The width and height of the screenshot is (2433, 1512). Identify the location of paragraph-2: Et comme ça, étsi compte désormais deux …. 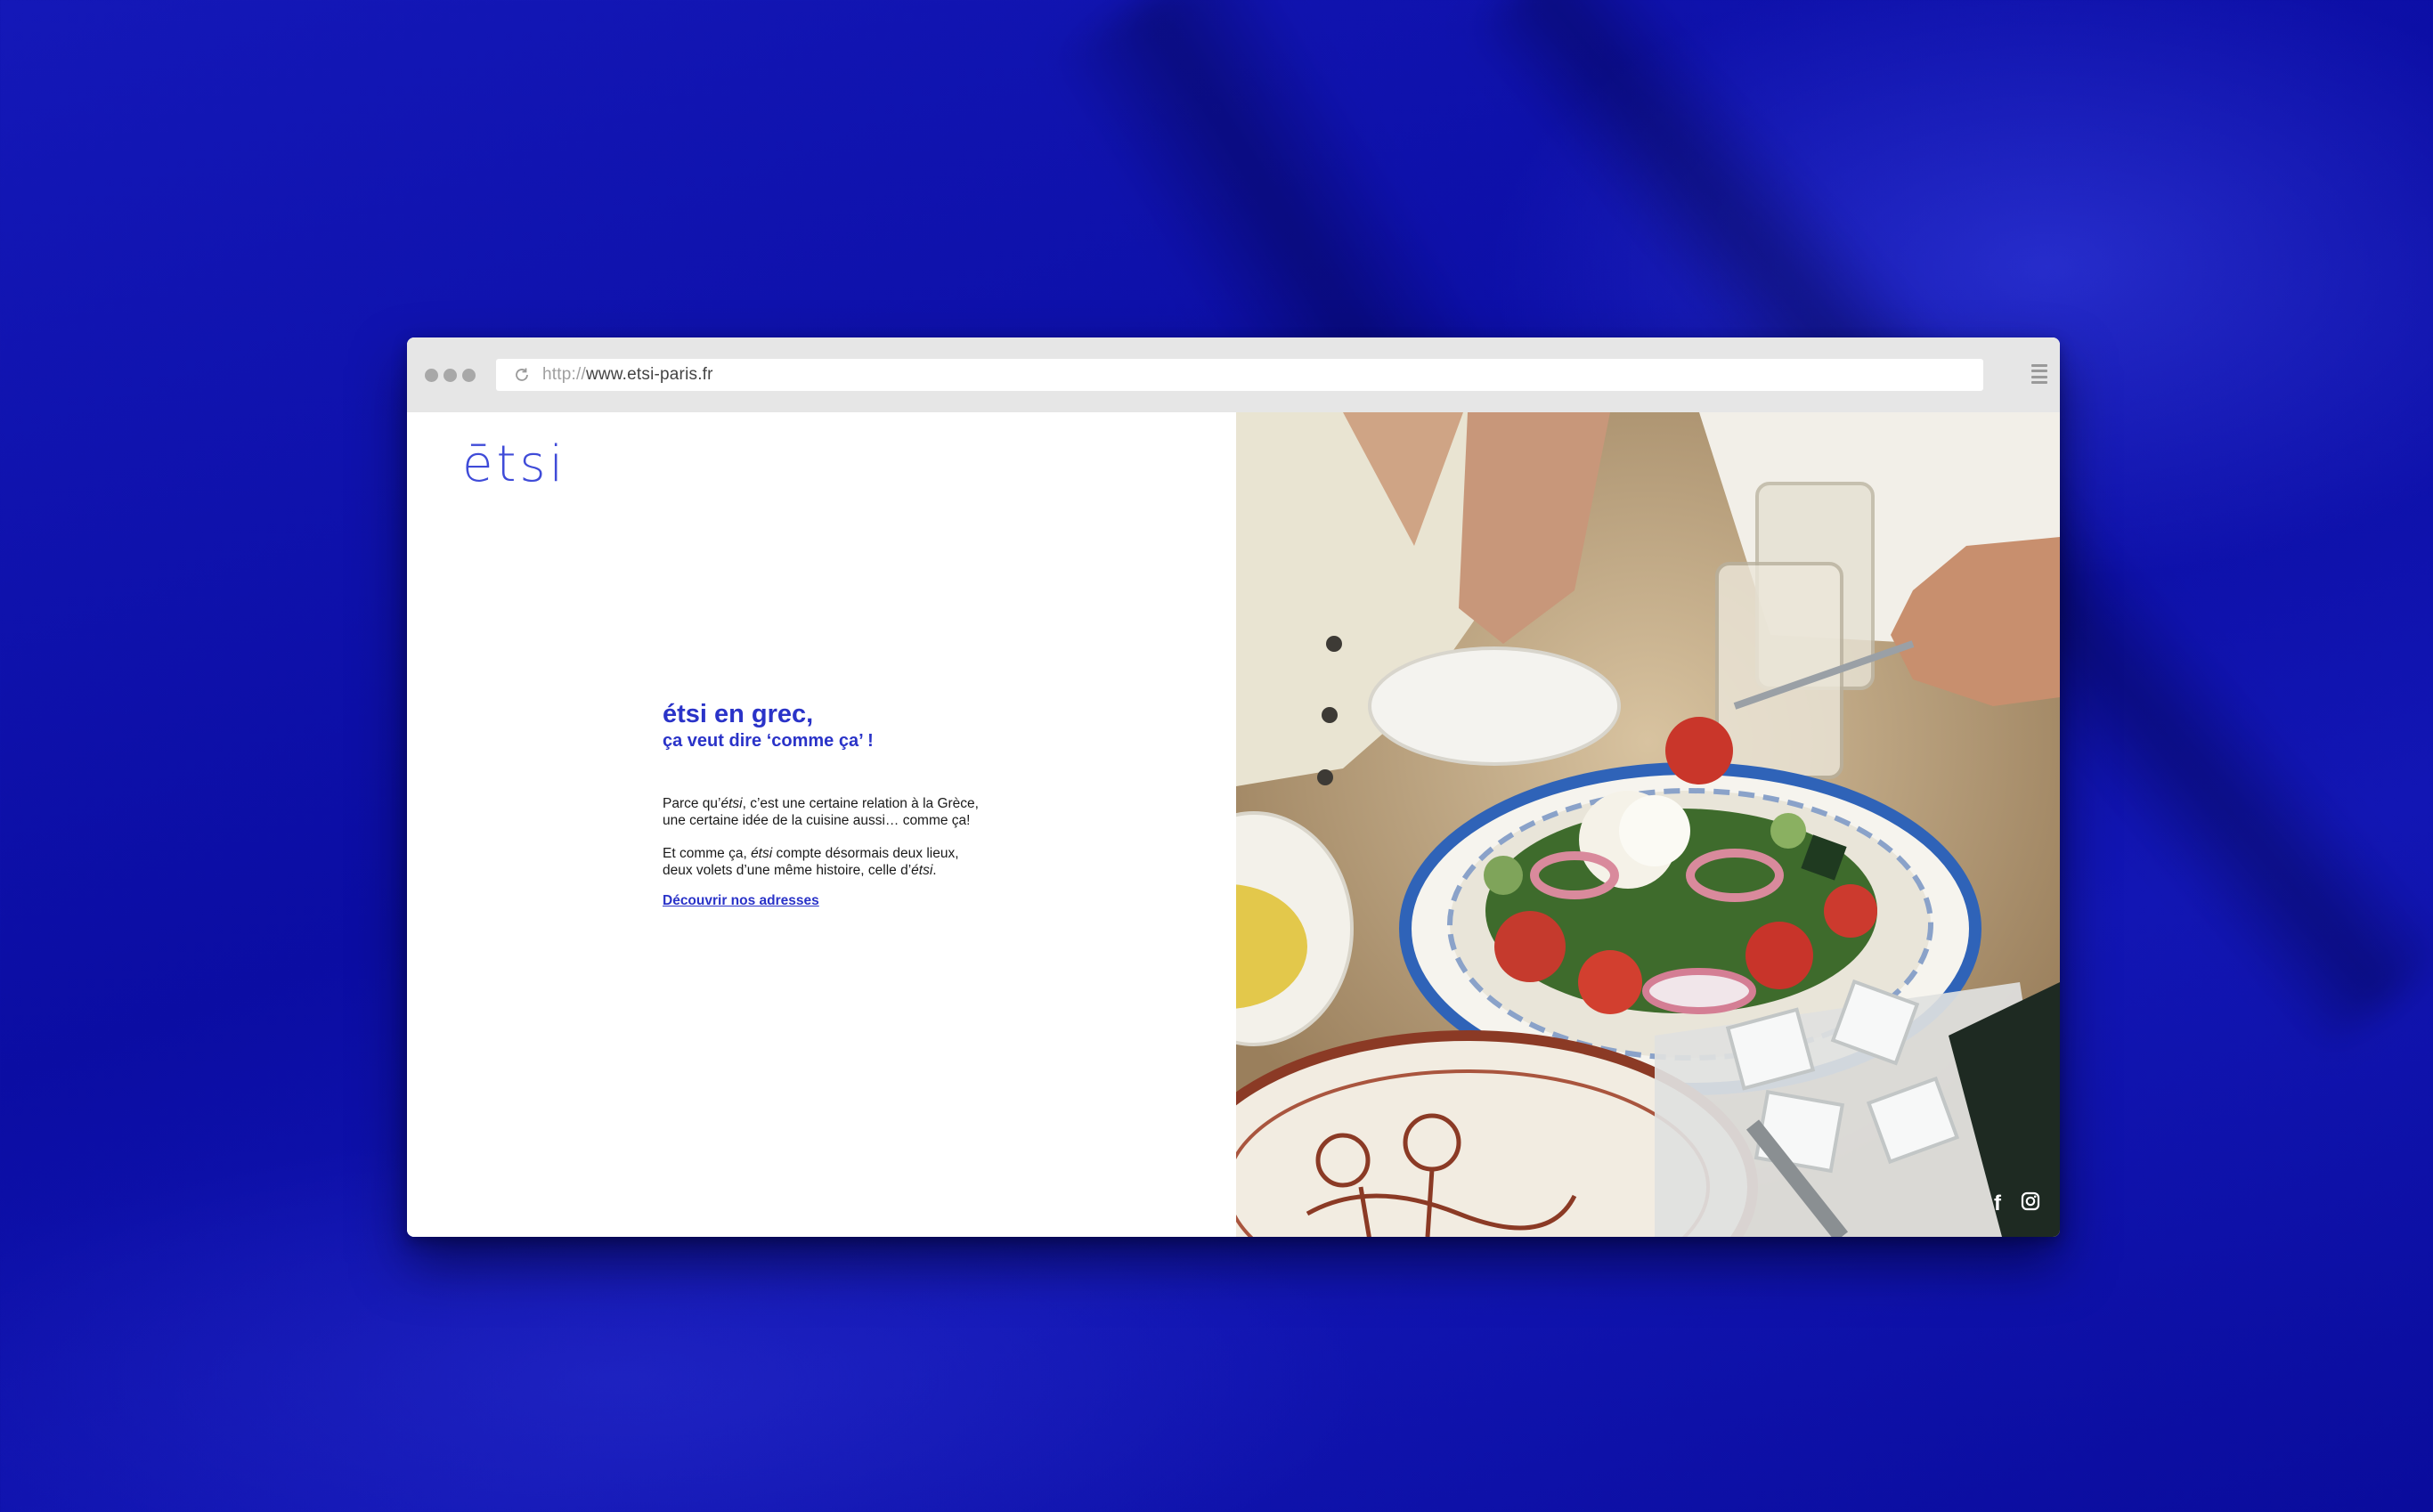
(811, 862).